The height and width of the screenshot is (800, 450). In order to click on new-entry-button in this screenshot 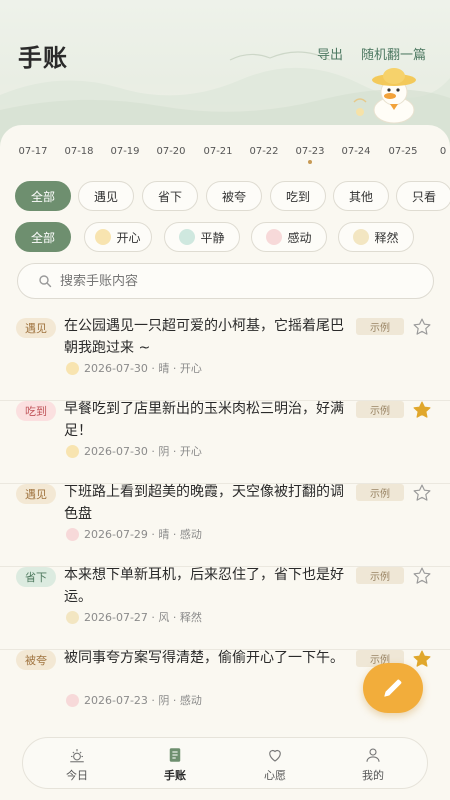, I will do `click(393, 688)`.